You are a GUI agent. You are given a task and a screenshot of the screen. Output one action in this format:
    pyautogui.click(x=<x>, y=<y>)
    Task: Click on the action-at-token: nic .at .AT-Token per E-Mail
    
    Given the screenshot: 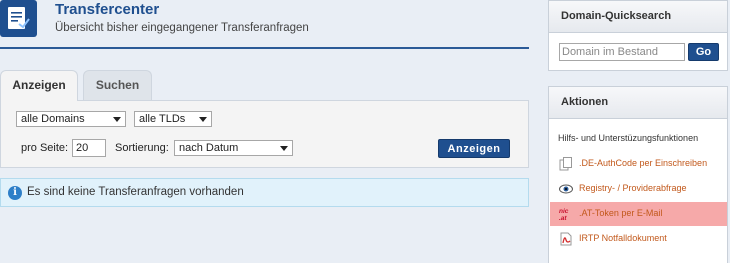 What is the action you would take?
    pyautogui.click(x=638, y=214)
    